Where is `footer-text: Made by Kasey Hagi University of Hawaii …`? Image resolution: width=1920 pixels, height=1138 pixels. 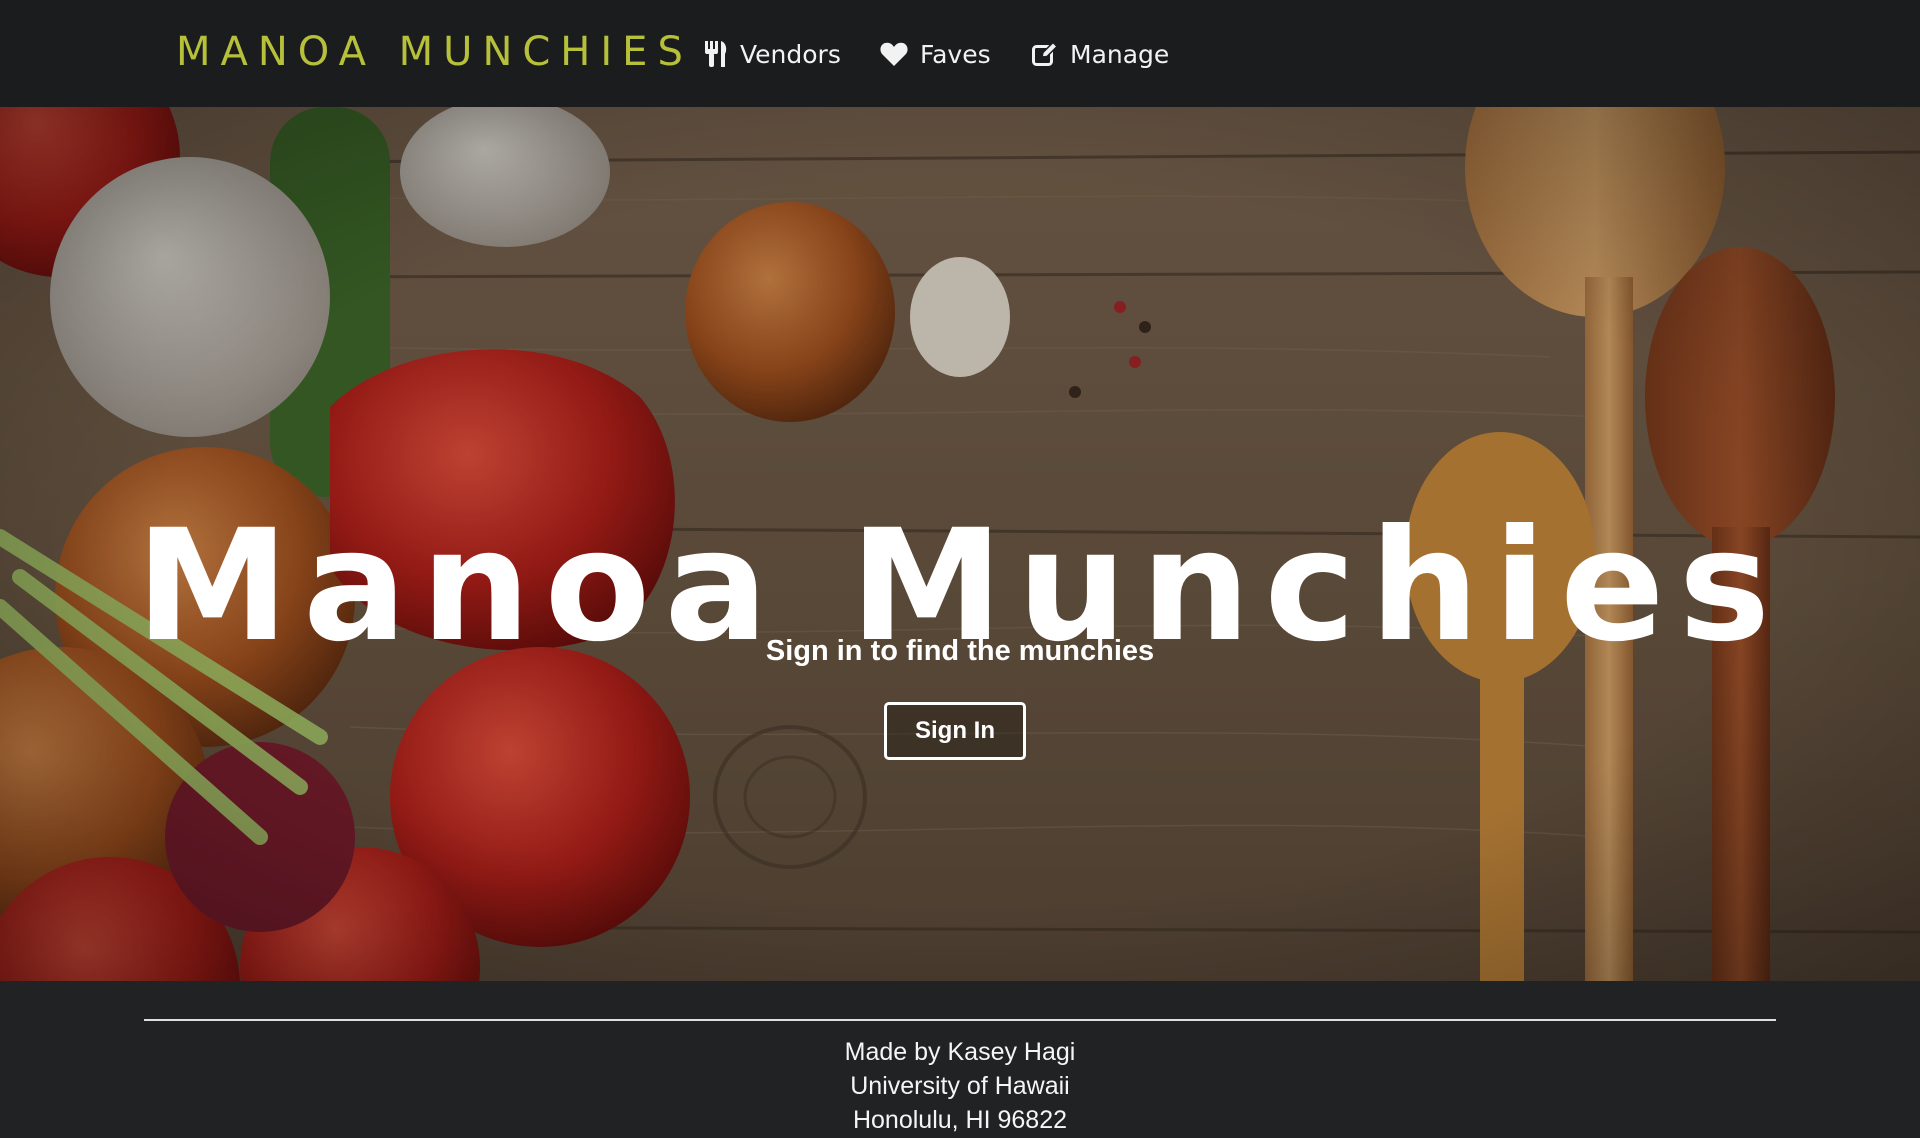 footer-text: Made by Kasey Hagi University of Hawaii … is located at coordinates (960, 1086).